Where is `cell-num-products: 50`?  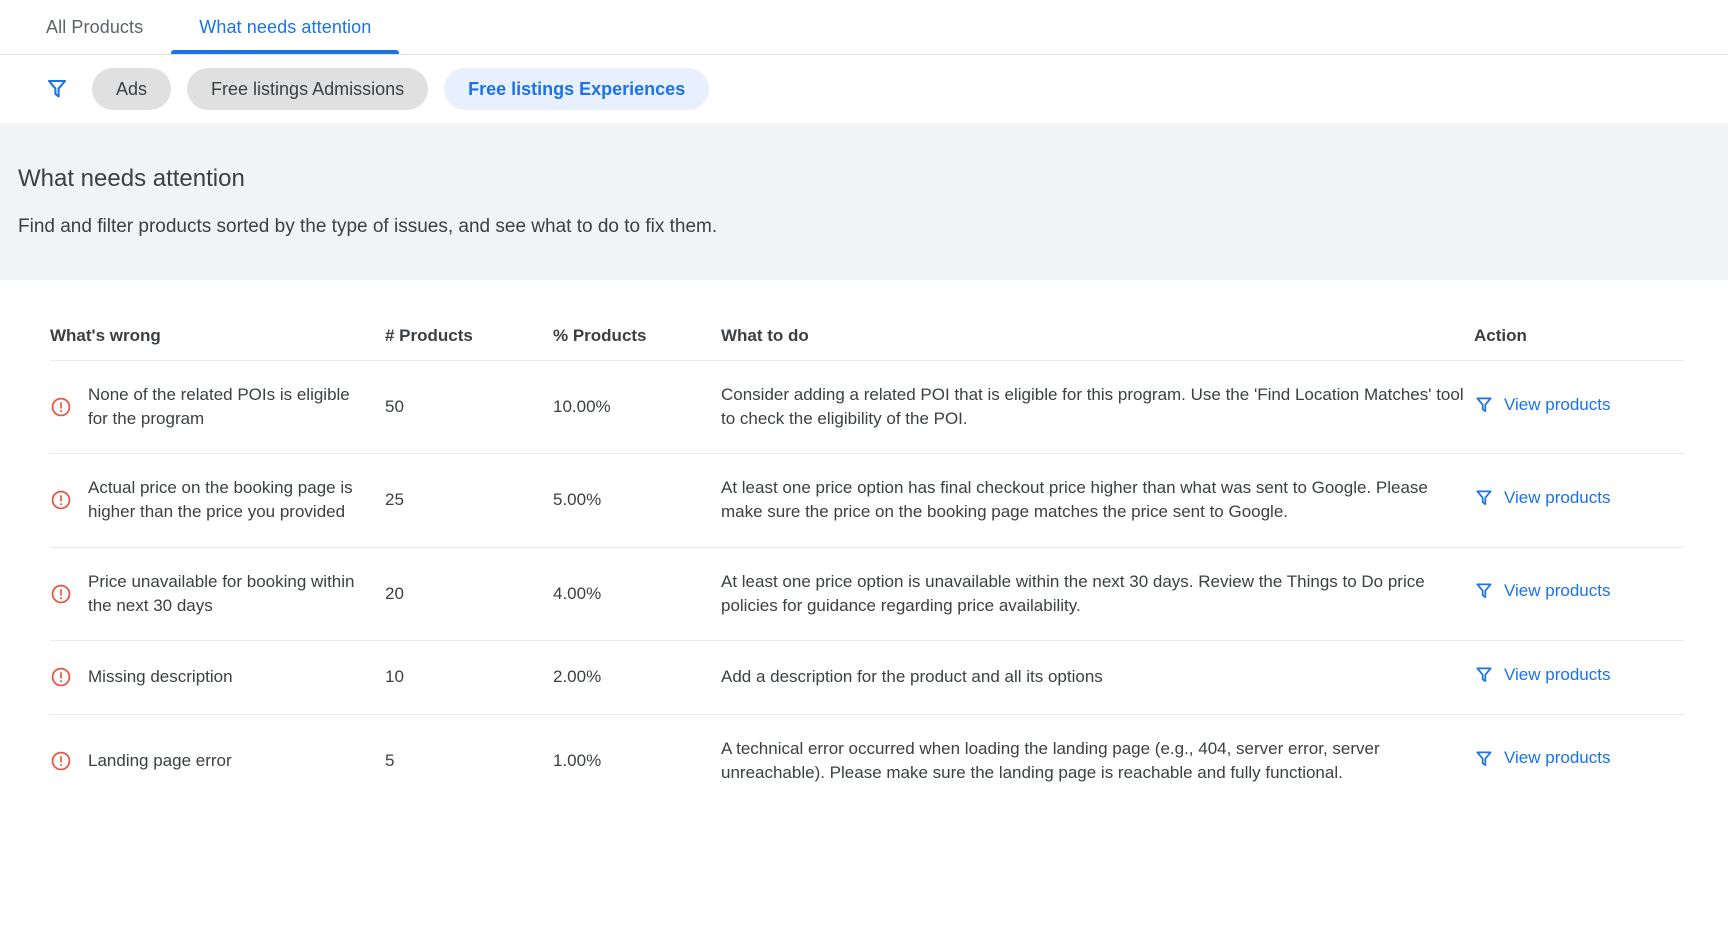 cell-num-products: 50 is located at coordinates (469, 407).